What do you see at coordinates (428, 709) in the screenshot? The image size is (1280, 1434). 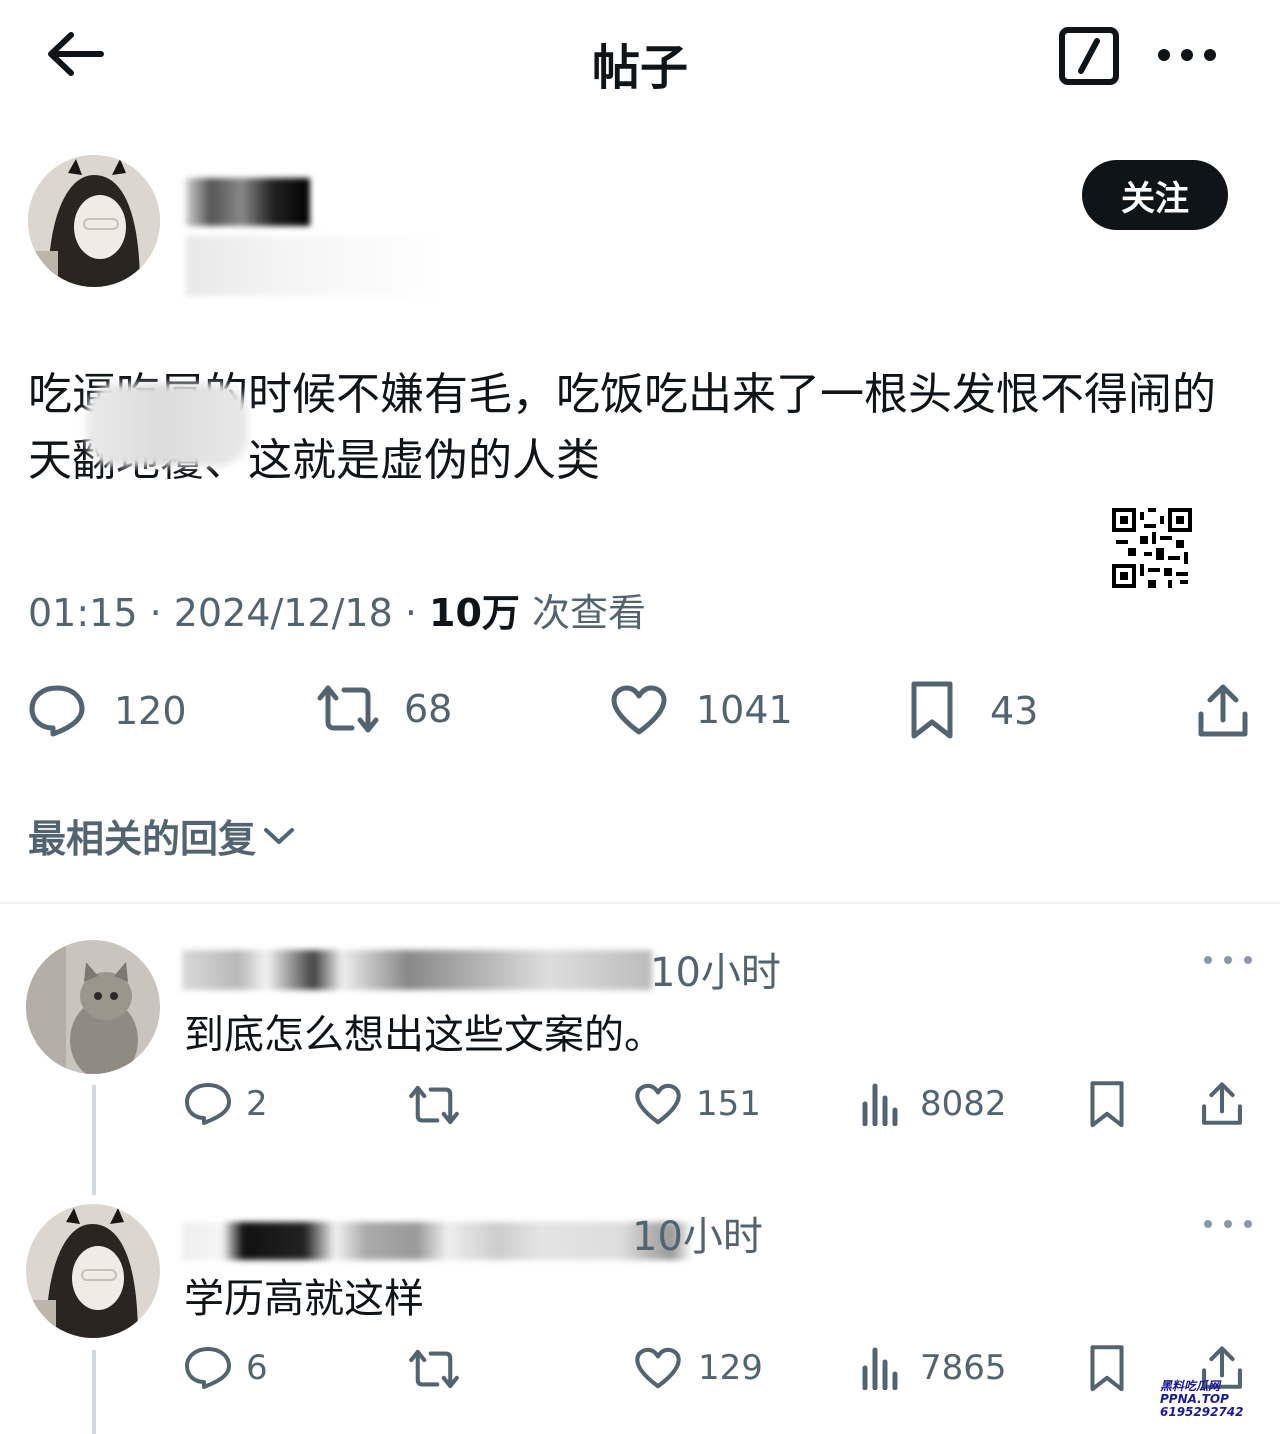 I see `repost-count: 68` at bounding box center [428, 709].